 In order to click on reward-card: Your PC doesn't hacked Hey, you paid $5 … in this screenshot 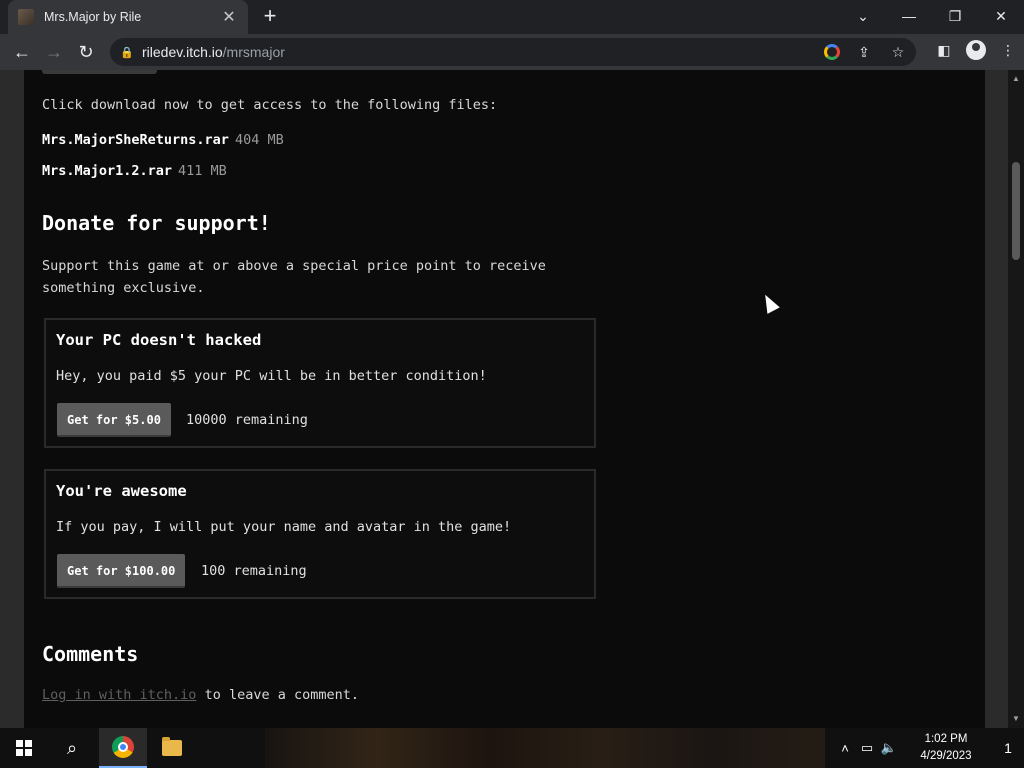, I will do `click(320, 383)`.